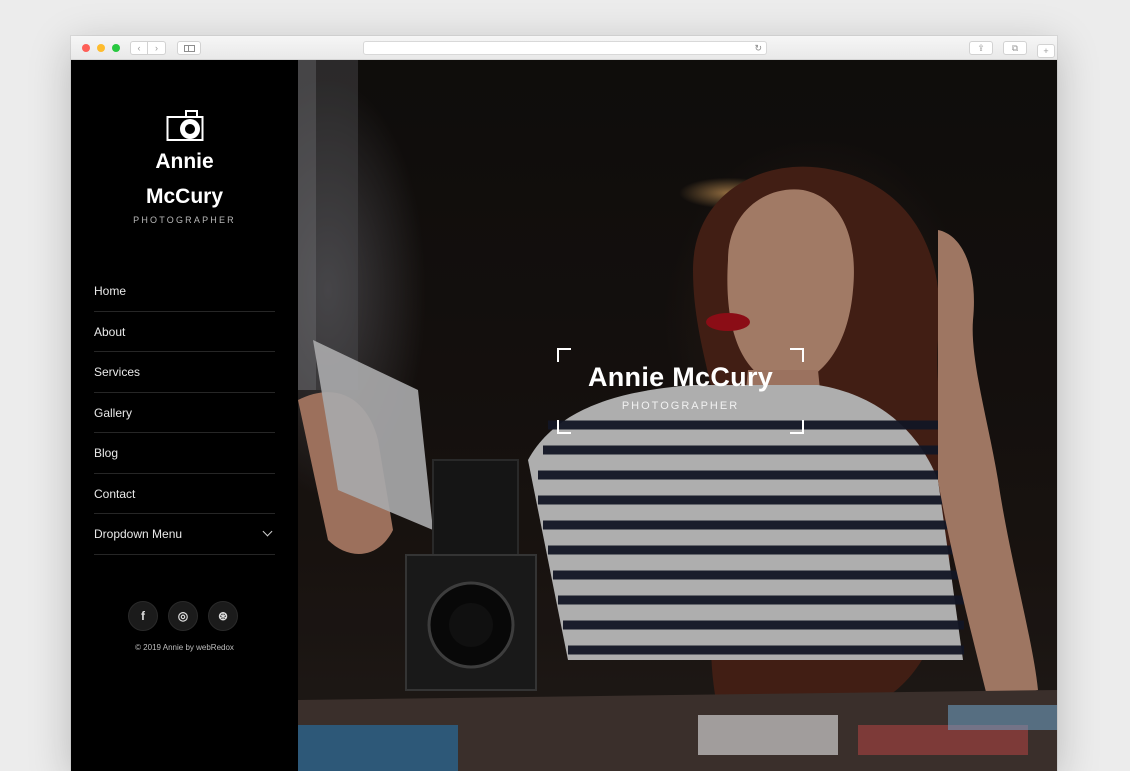 Image resolution: width=1130 pixels, height=771 pixels. Describe the element at coordinates (110, 291) in the screenshot. I see `menu-item-label: Home` at that location.